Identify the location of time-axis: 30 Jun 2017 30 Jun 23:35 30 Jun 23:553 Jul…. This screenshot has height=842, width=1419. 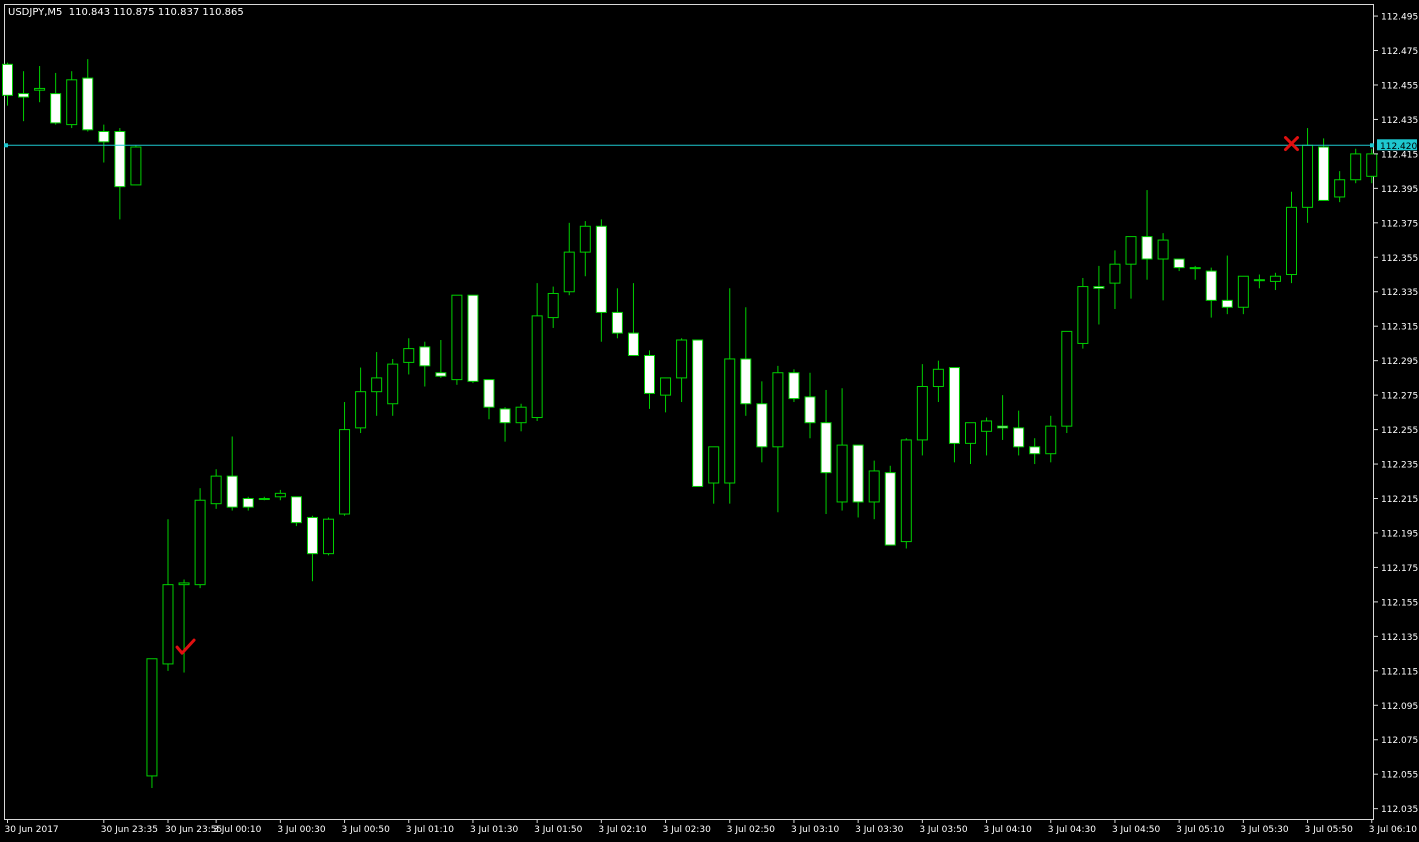
(711, 827).